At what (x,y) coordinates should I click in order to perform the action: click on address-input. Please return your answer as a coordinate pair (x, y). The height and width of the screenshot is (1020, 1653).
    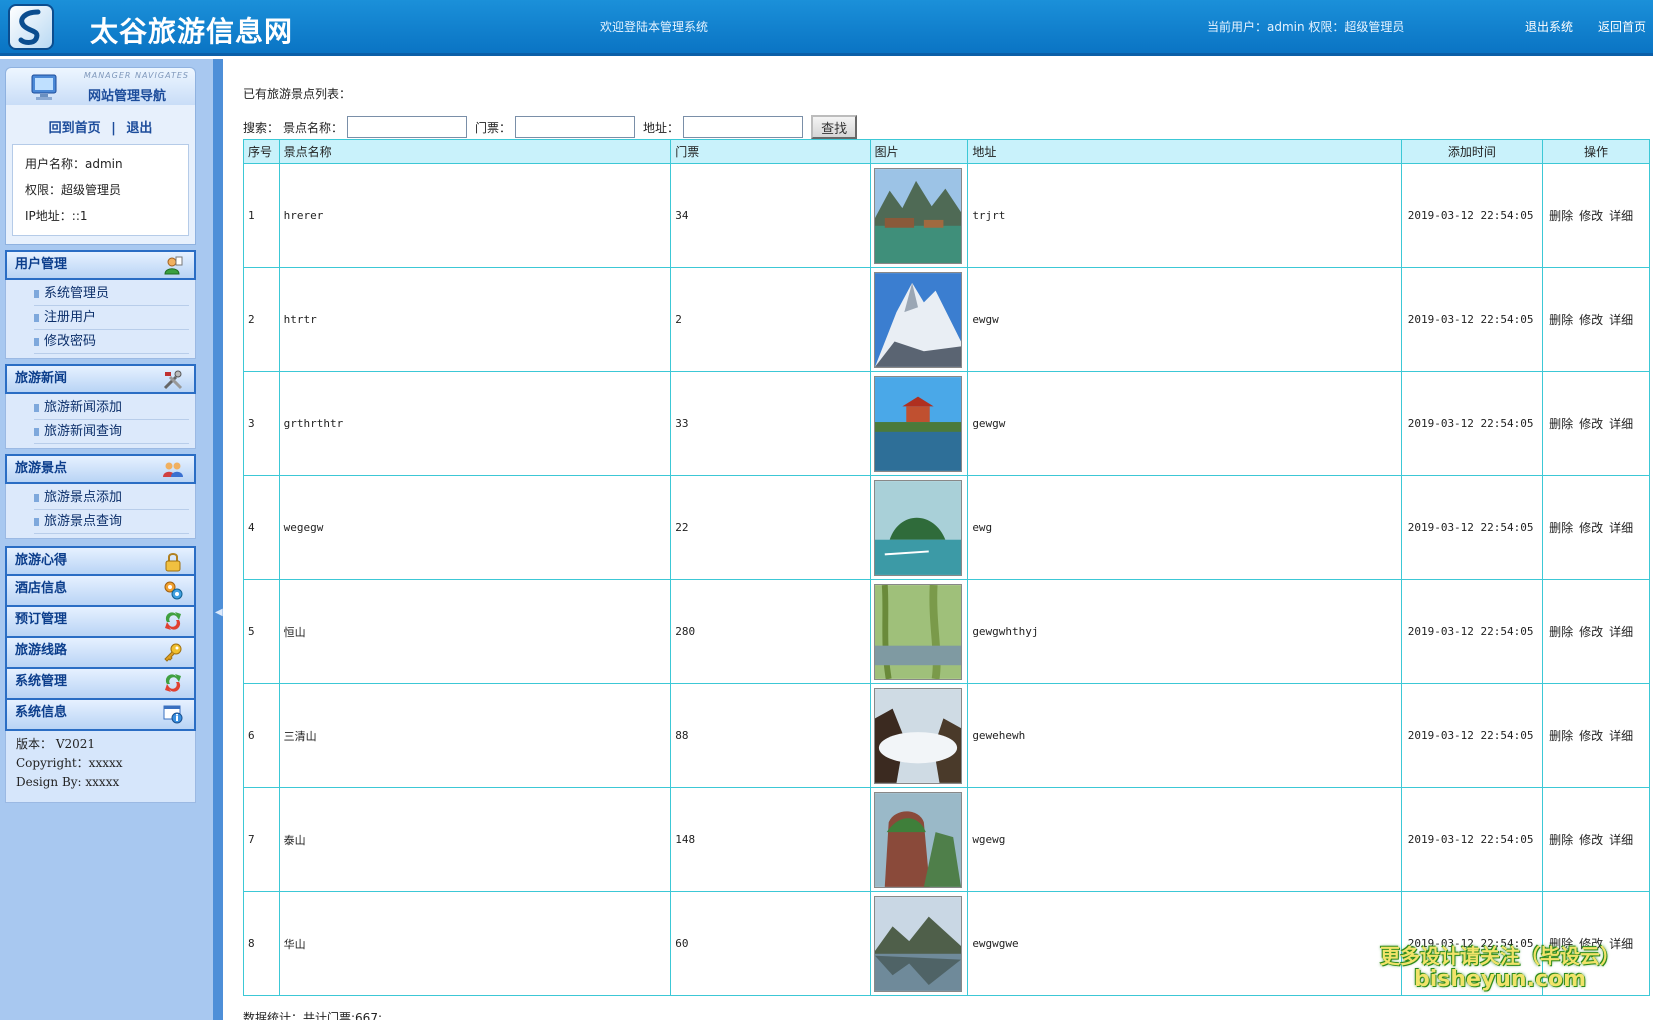
    Looking at the image, I should click on (743, 127).